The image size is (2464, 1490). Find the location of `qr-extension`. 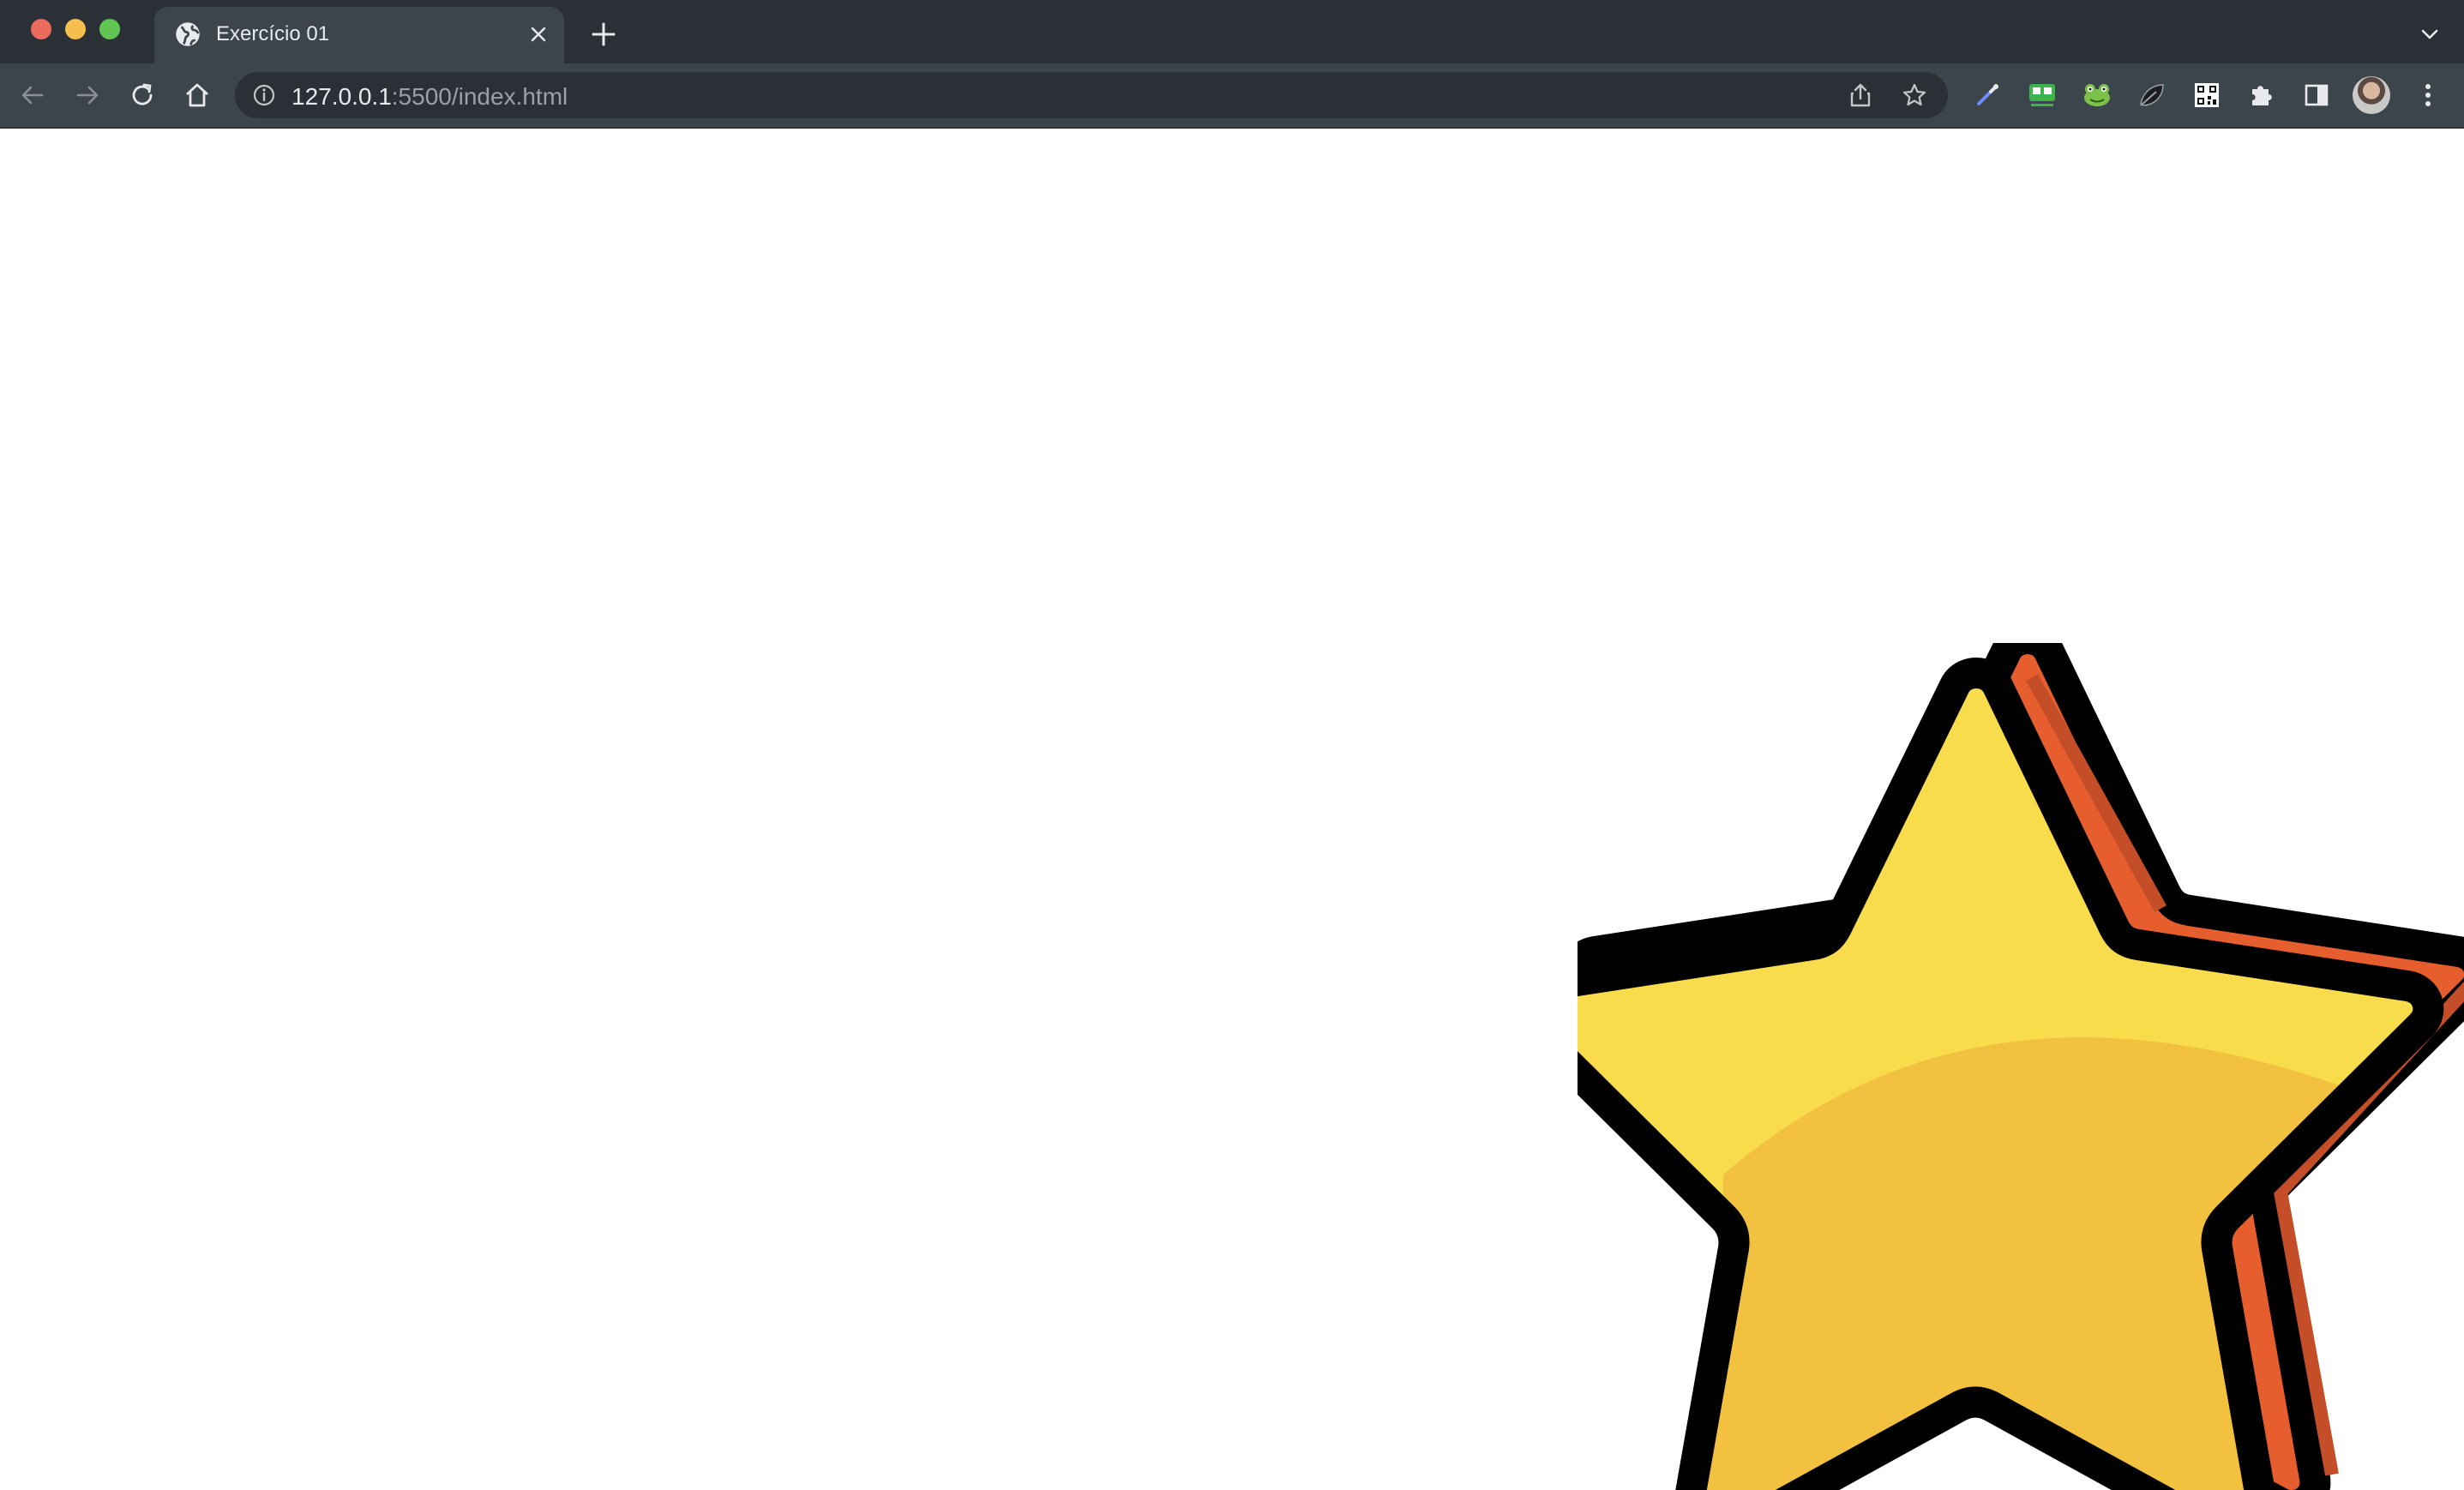

qr-extension is located at coordinates (2207, 95).